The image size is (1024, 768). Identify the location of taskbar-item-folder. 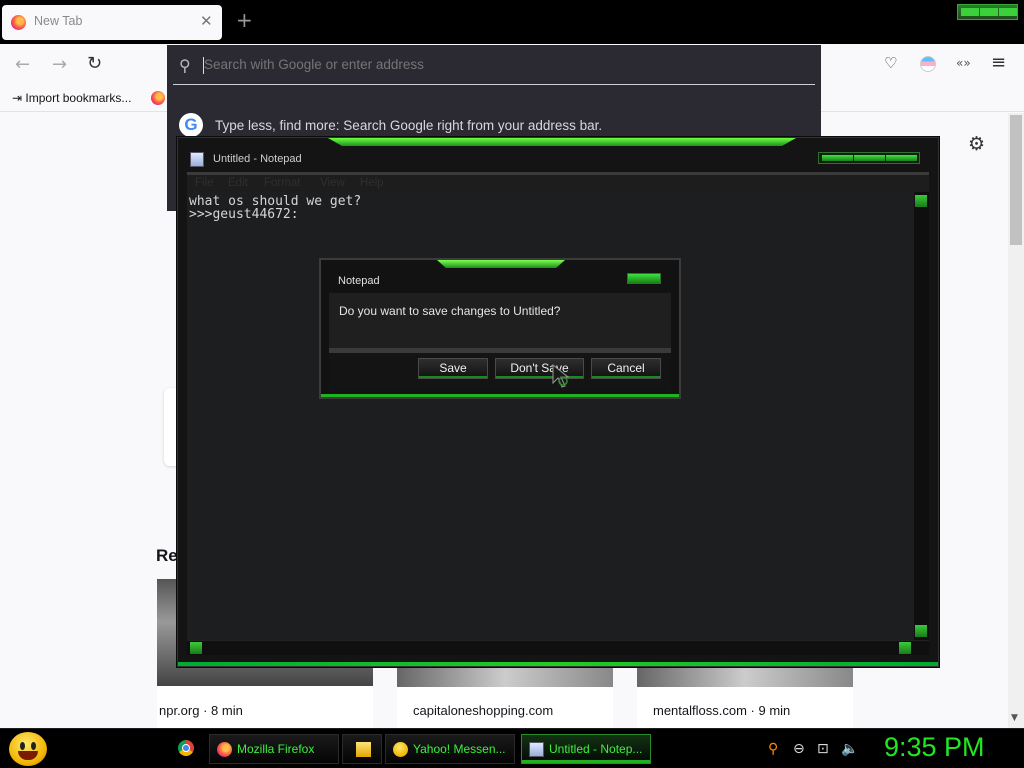
(362, 749).